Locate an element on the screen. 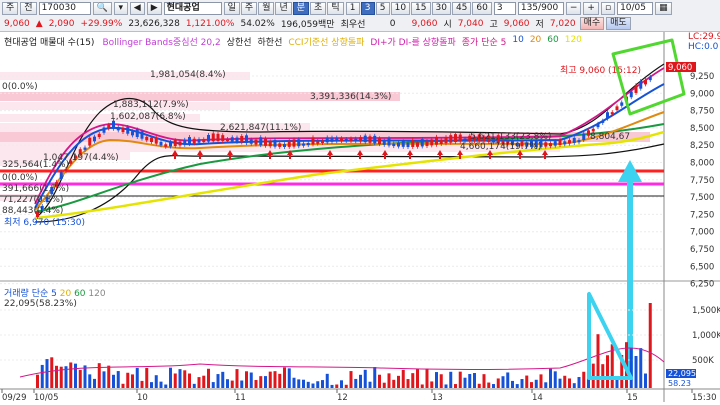  volume-percent: 1,121.00% is located at coordinates (210, 23).